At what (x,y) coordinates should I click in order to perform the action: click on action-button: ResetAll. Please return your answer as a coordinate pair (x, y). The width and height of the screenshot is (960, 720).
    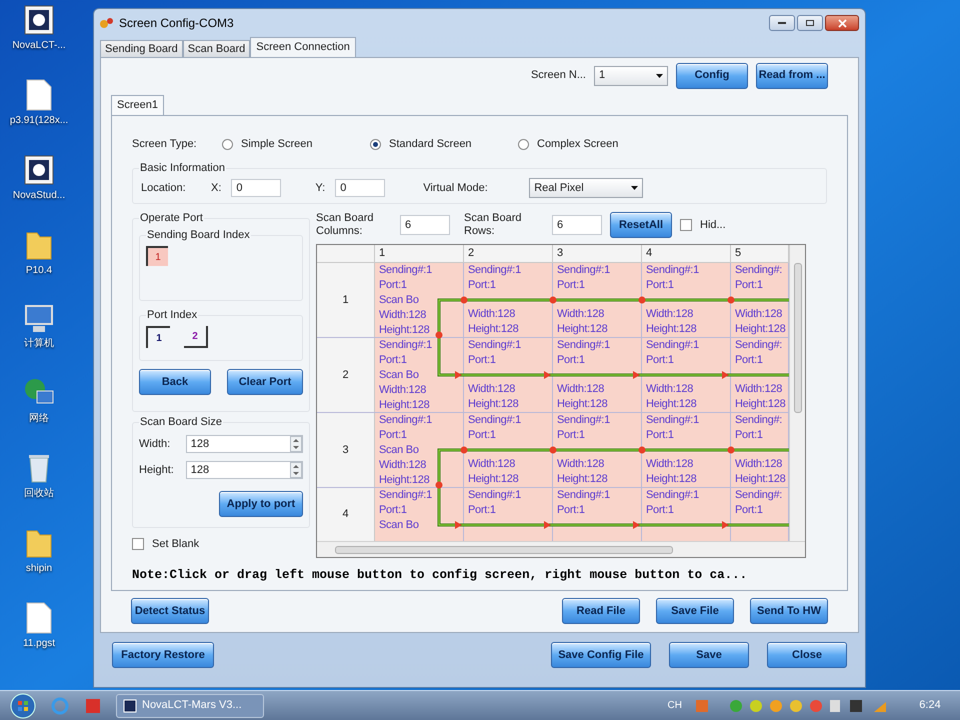
    Looking at the image, I should click on (641, 225).